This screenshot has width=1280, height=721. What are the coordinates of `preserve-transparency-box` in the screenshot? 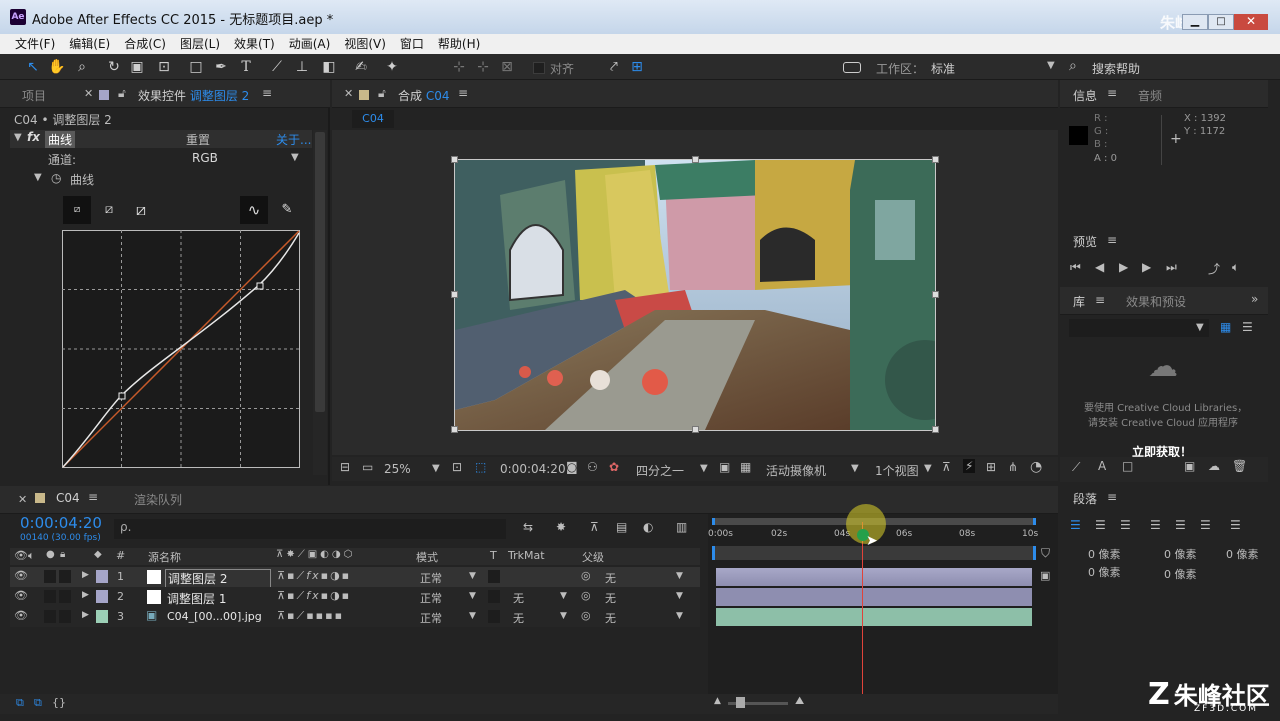 It's located at (494, 576).